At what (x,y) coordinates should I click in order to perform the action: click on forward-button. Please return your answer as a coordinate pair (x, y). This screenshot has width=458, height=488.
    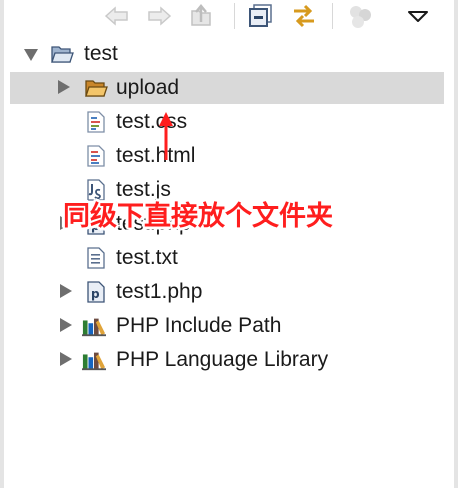
    Looking at the image, I should click on (159, 16).